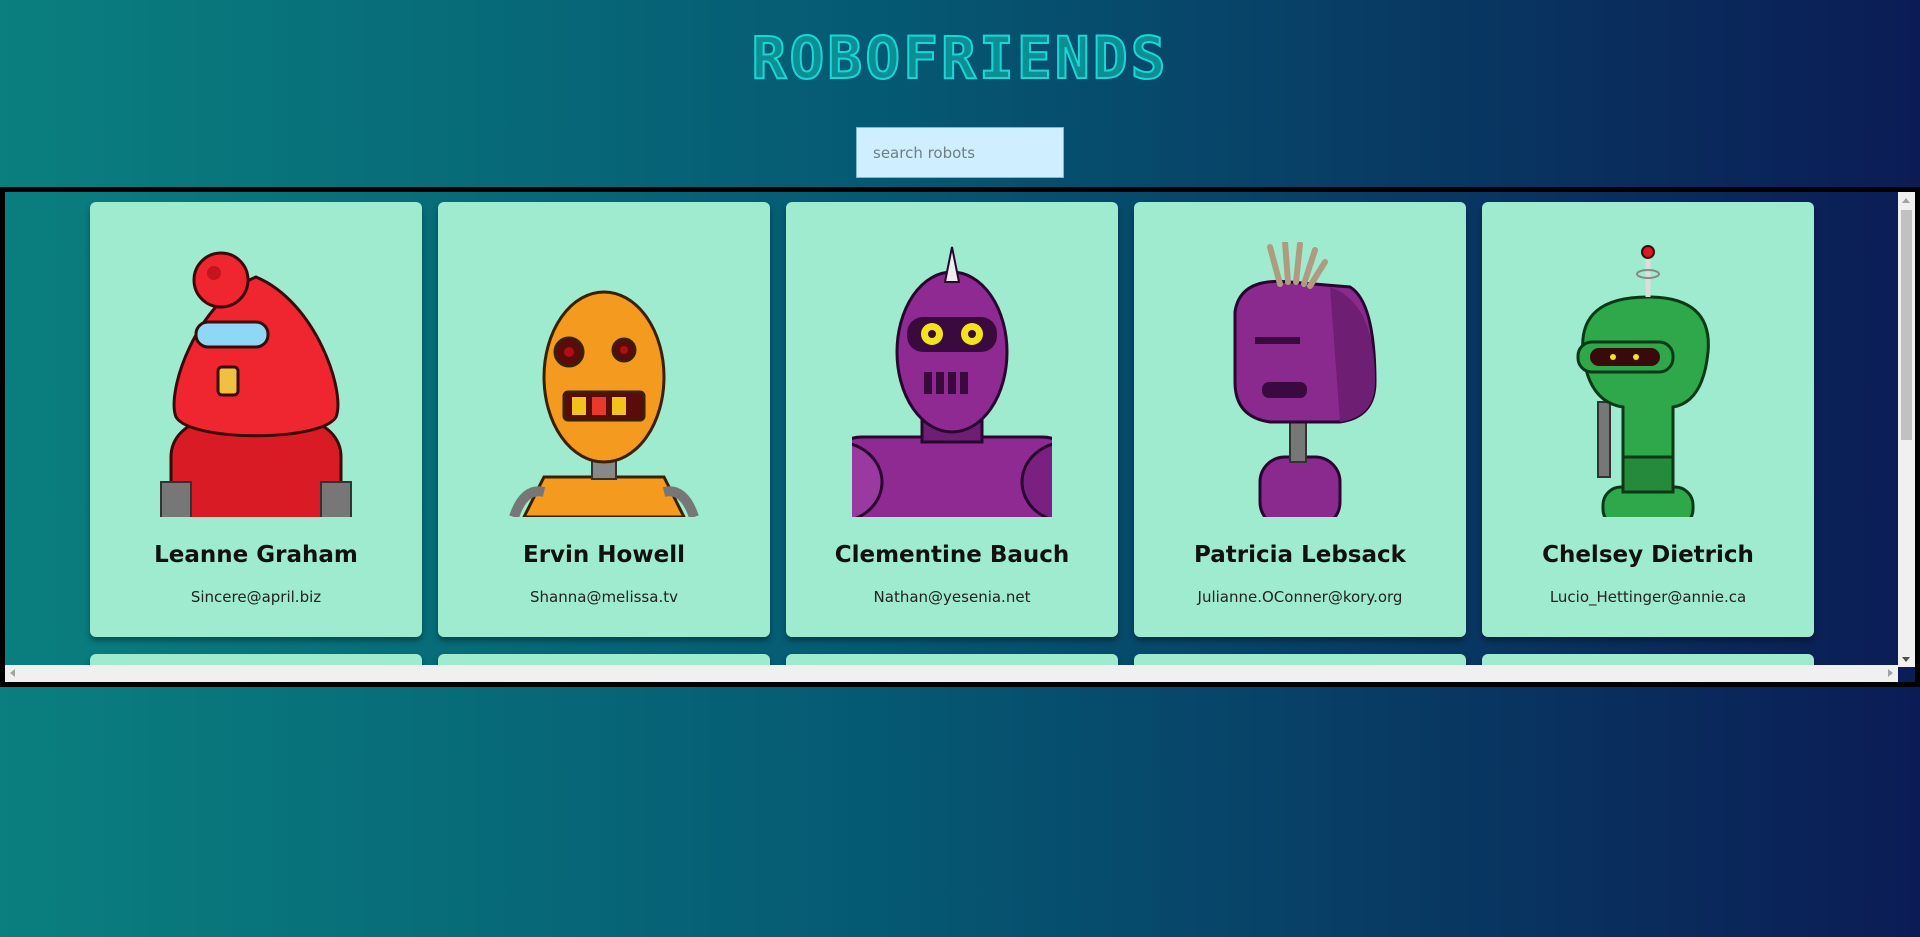 The image size is (1920, 937). I want to click on robot-name: Clementine Bauch, so click(952, 555).